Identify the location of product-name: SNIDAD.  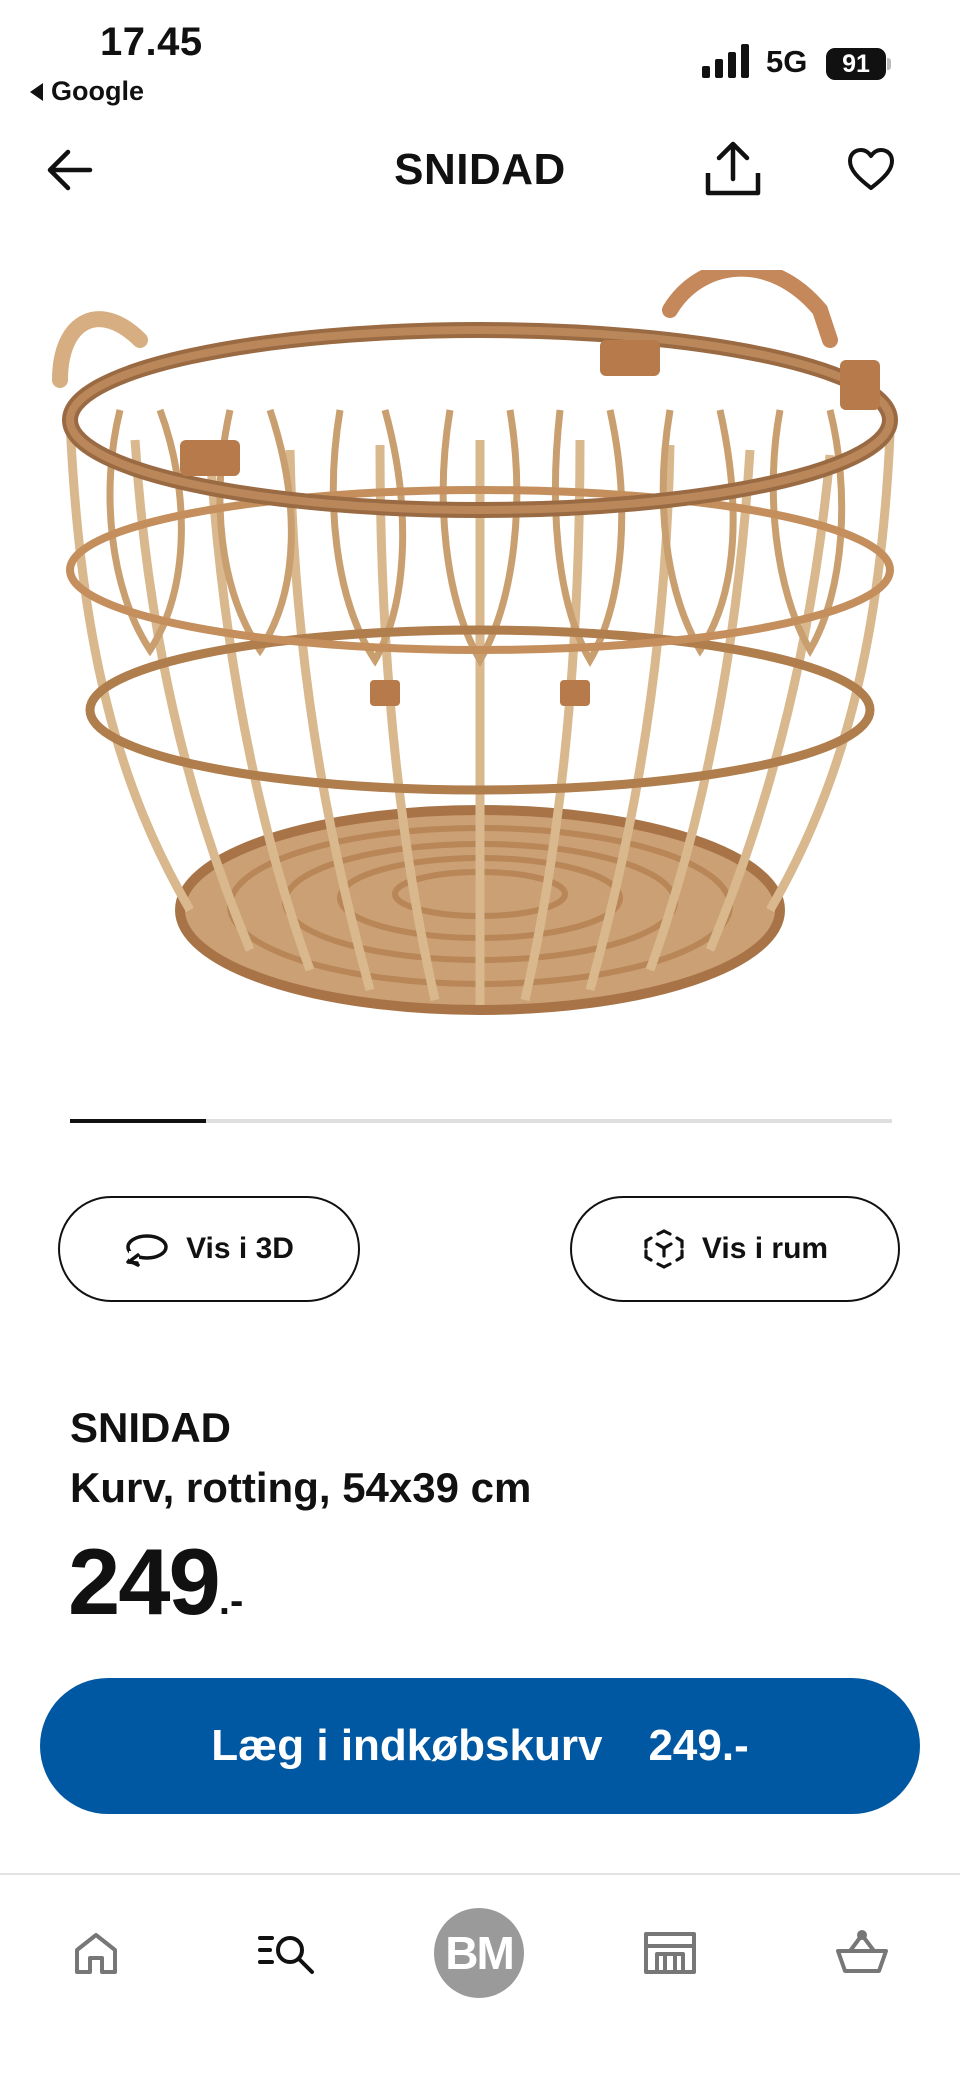
(151, 1427).